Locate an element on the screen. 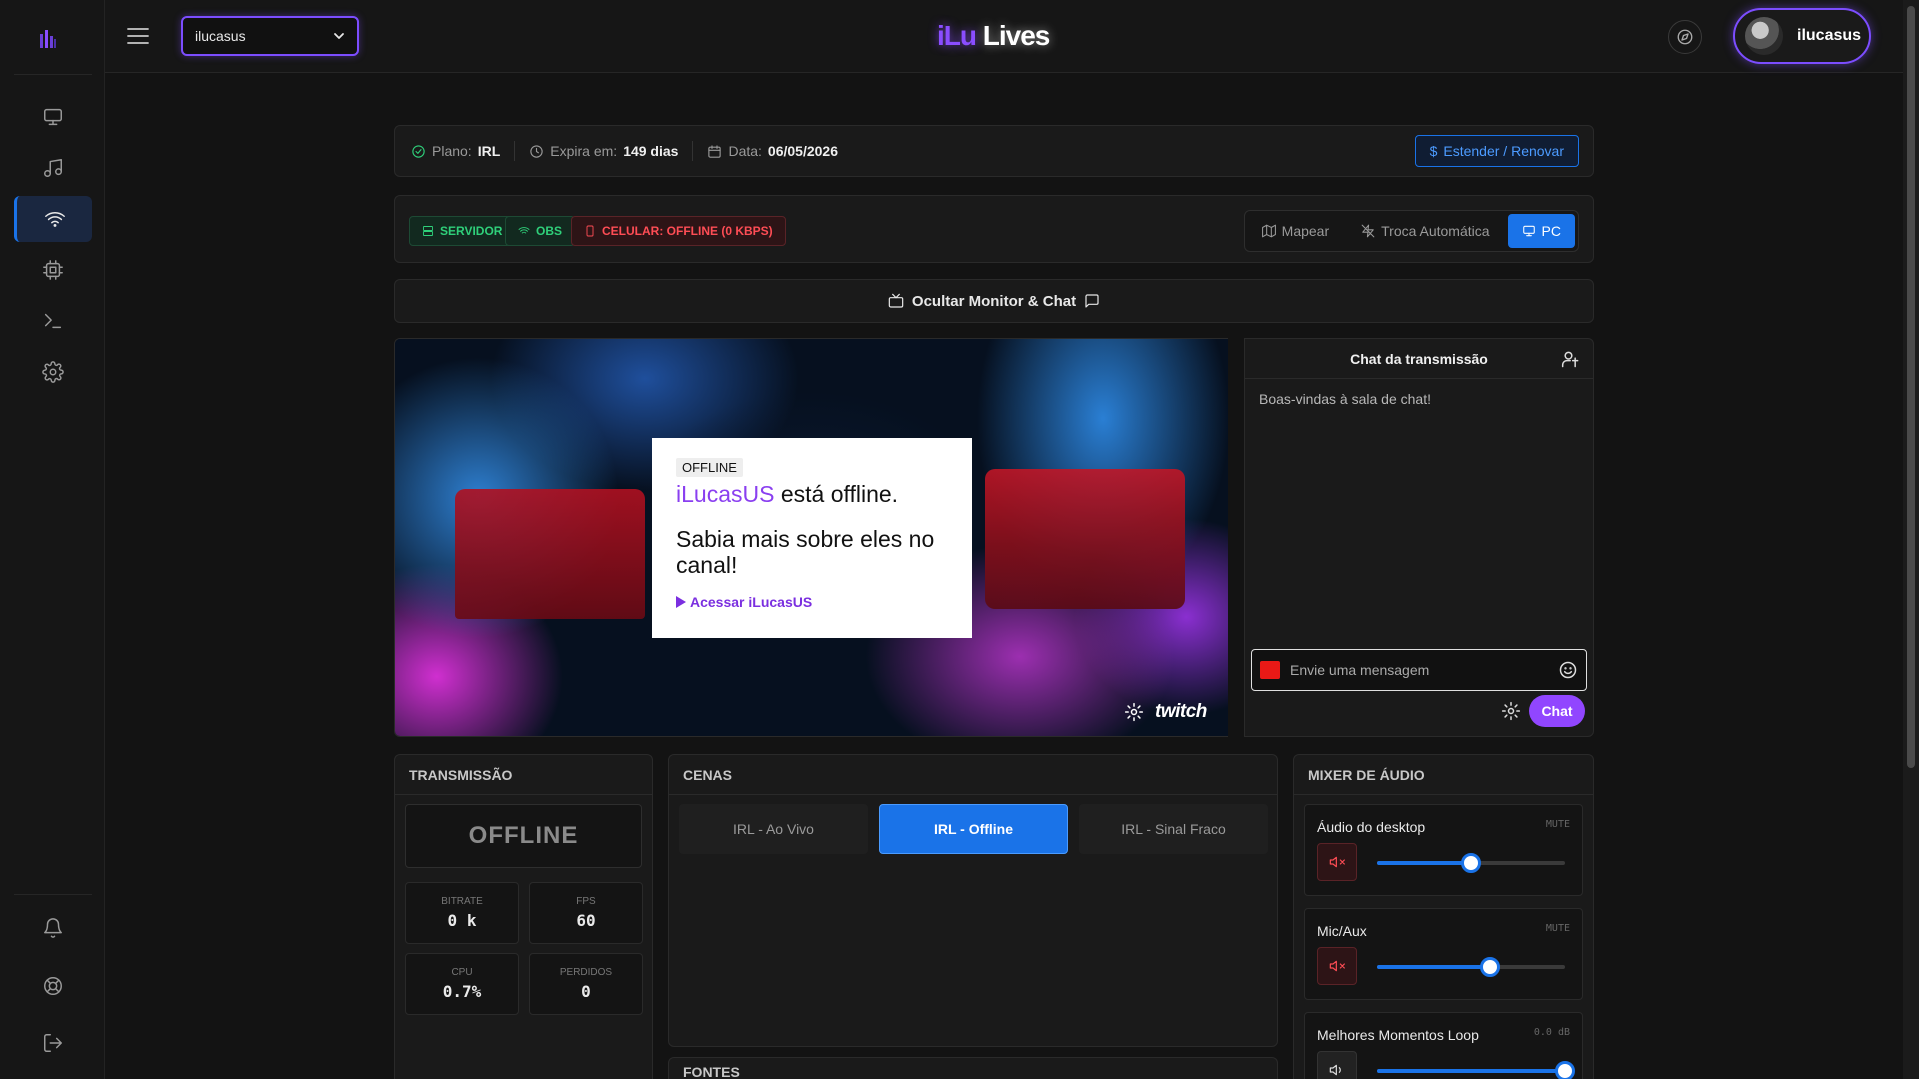  sidebar-item-logout is located at coordinates (53, 1043).